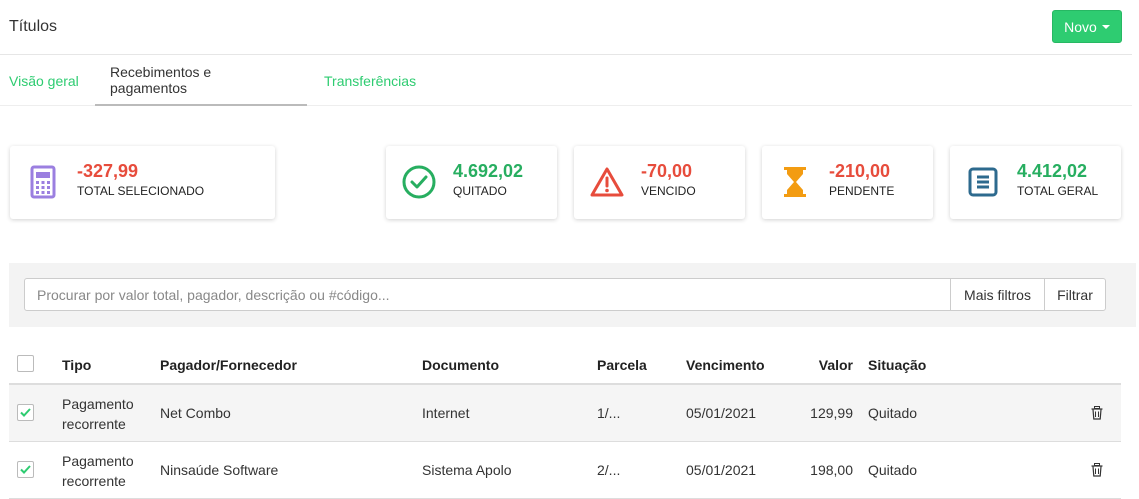 This screenshot has width=1139, height=499. I want to click on cell-documento: Internet, so click(446, 413).